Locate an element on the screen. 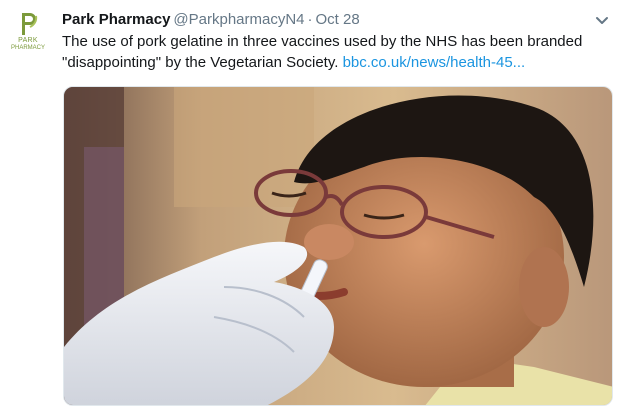  avatar-label-pharmacy: PHARMACY is located at coordinates (27, 48).